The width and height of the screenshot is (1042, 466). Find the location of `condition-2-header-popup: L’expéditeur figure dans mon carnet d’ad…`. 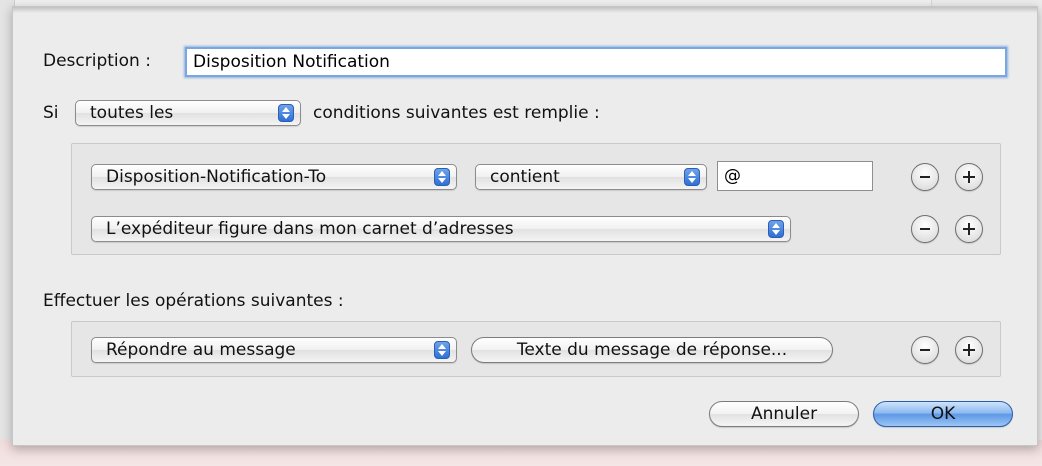

condition-2-header-popup: L’expéditeur figure dans mon carnet d’ad… is located at coordinates (441, 229).